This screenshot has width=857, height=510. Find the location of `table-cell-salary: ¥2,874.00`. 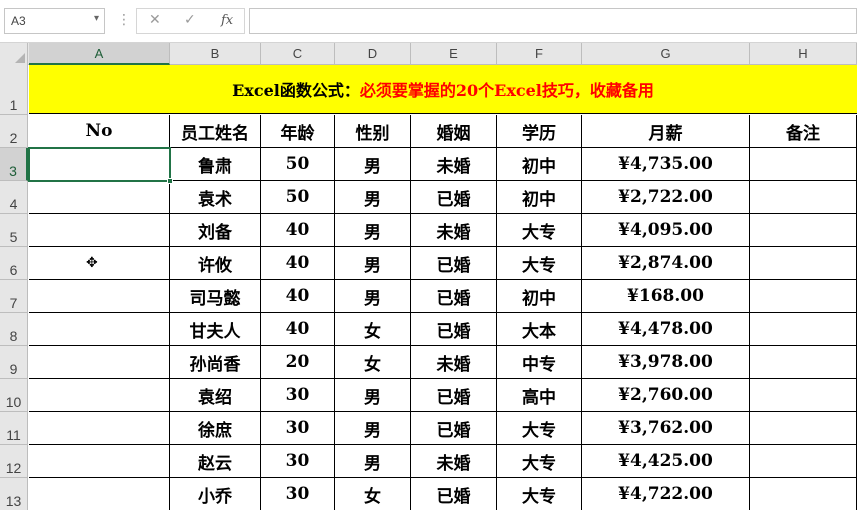

table-cell-salary: ¥2,874.00 is located at coordinates (666, 263).